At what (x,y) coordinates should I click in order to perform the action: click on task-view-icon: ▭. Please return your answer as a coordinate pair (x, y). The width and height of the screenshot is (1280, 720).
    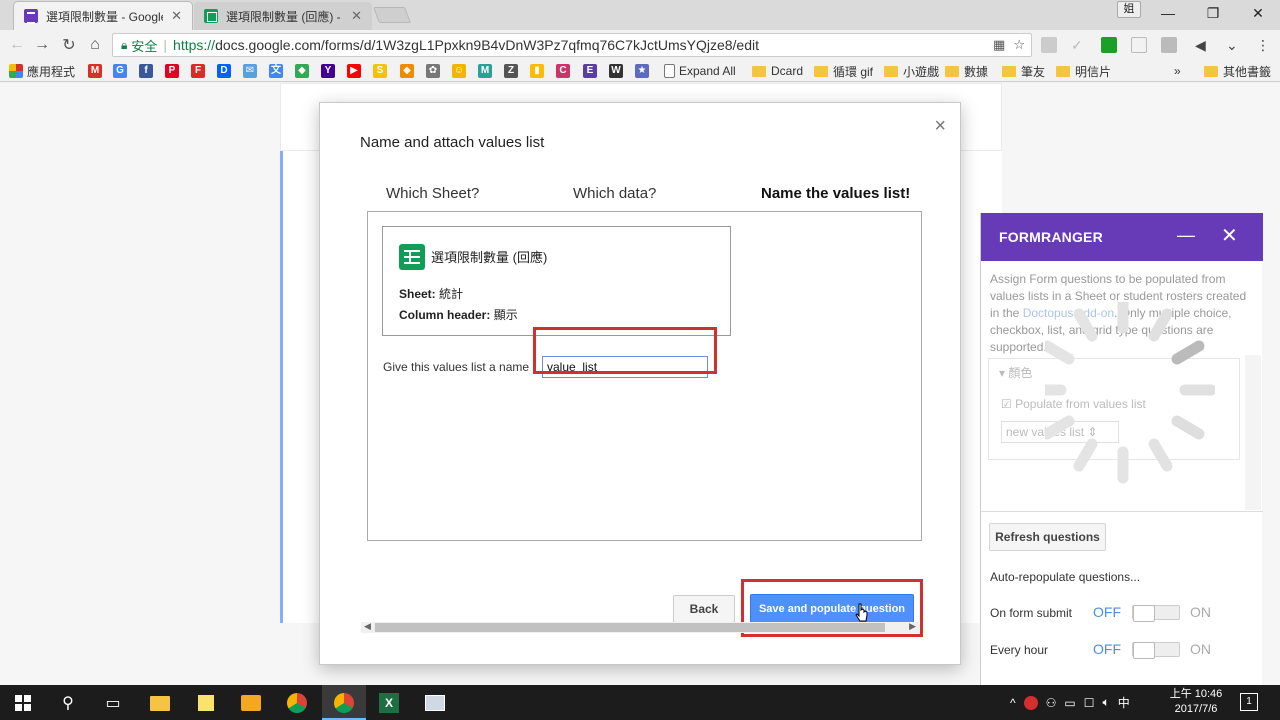
    Looking at the image, I should click on (113, 703).